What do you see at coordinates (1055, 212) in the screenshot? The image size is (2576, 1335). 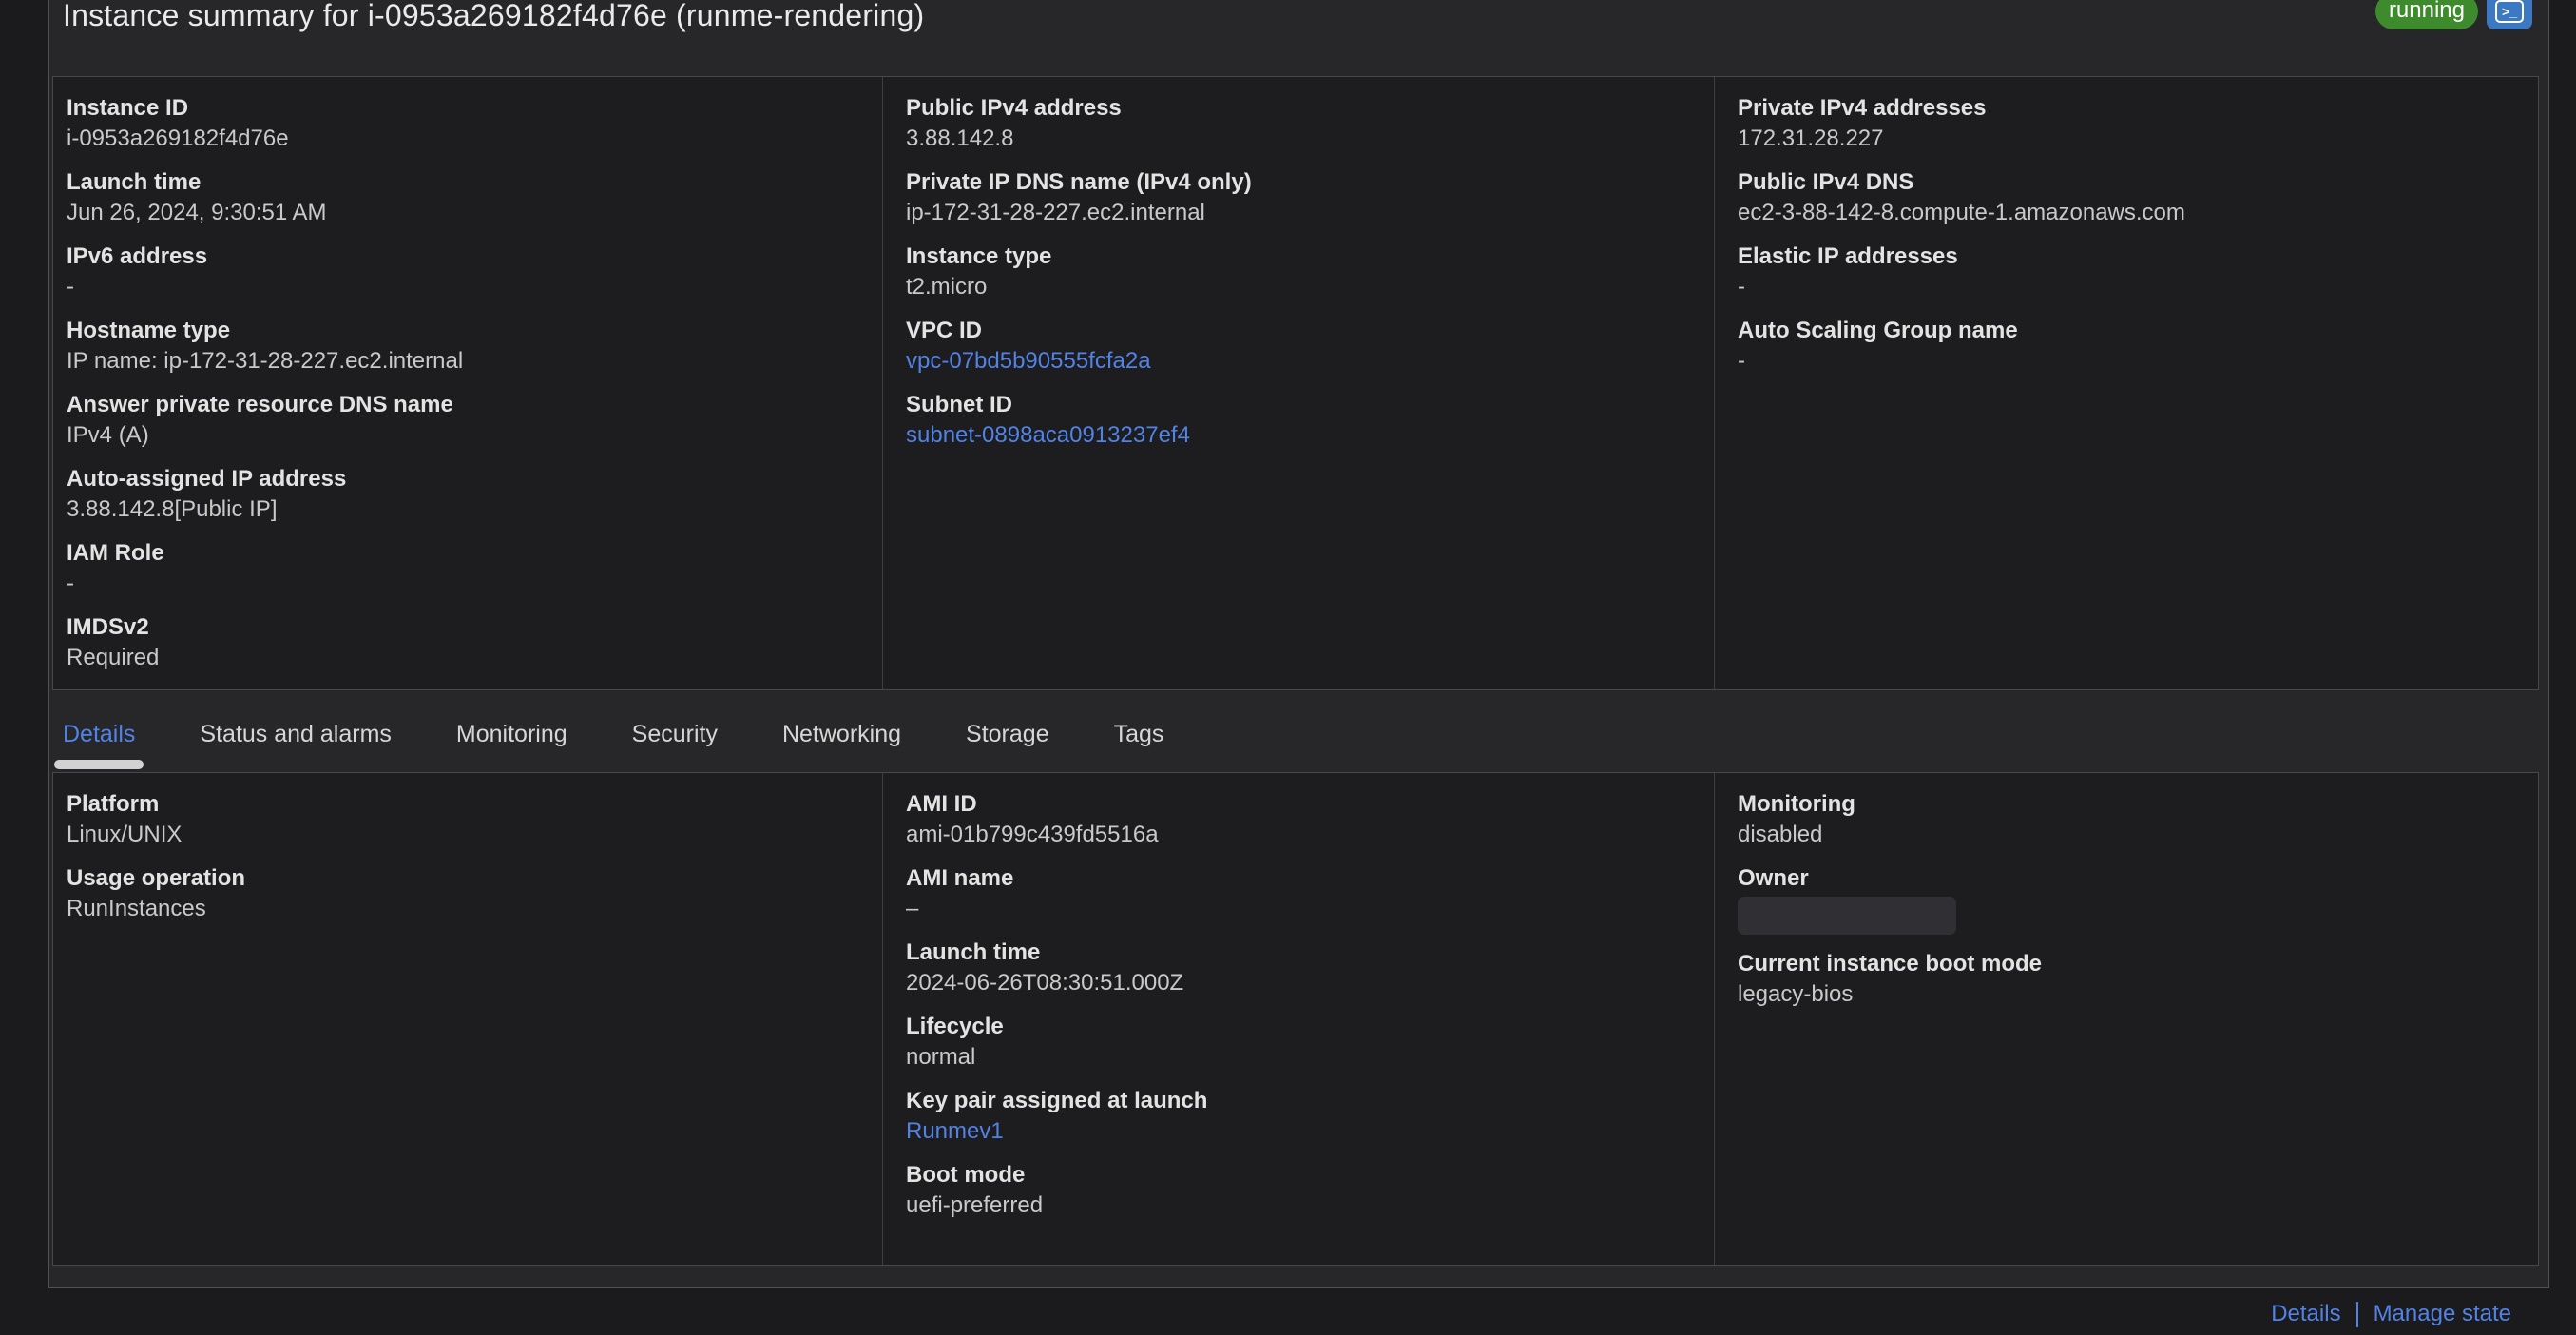 I see `field-value: ip-172-31-28-227.ec2.internal` at bounding box center [1055, 212].